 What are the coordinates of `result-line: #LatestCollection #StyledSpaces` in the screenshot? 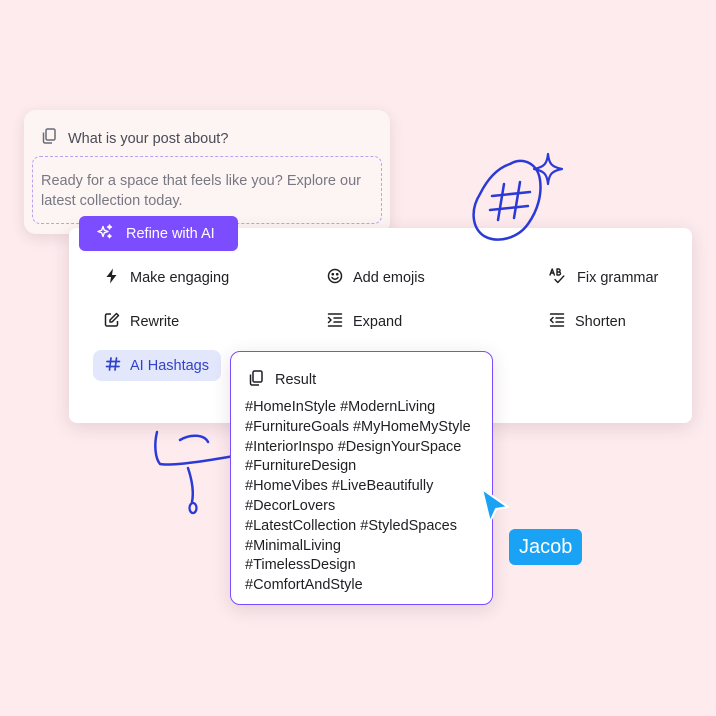 It's located at (351, 525).